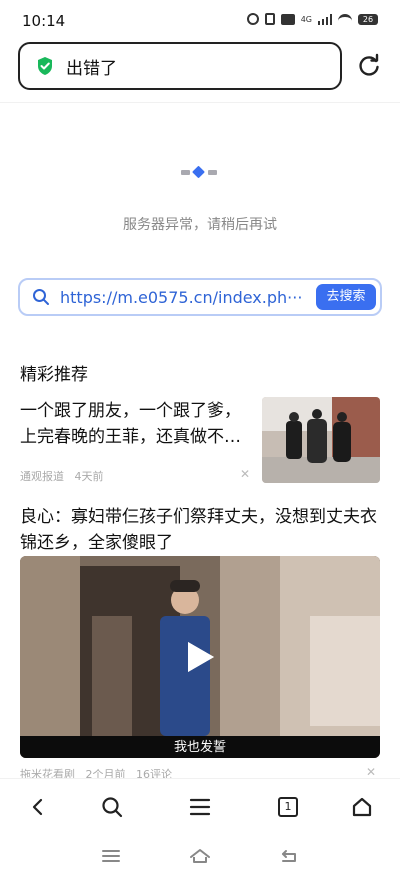  What do you see at coordinates (199, 172) in the screenshot?
I see `loading-dots-icon` at bounding box center [199, 172].